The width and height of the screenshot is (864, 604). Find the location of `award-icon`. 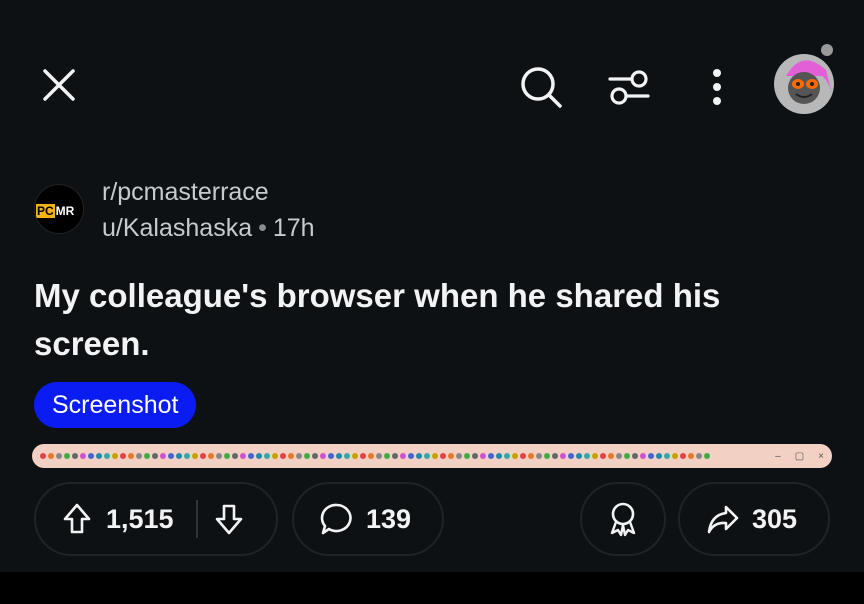

award-icon is located at coordinates (623, 519).